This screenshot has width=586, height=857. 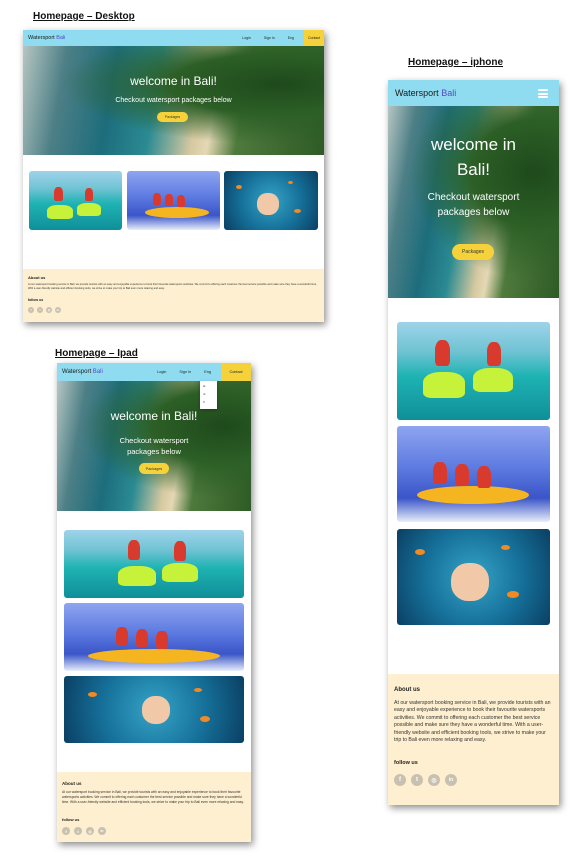 I want to click on heading-iphone: Homepage – iphone, so click(x=456, y=62).